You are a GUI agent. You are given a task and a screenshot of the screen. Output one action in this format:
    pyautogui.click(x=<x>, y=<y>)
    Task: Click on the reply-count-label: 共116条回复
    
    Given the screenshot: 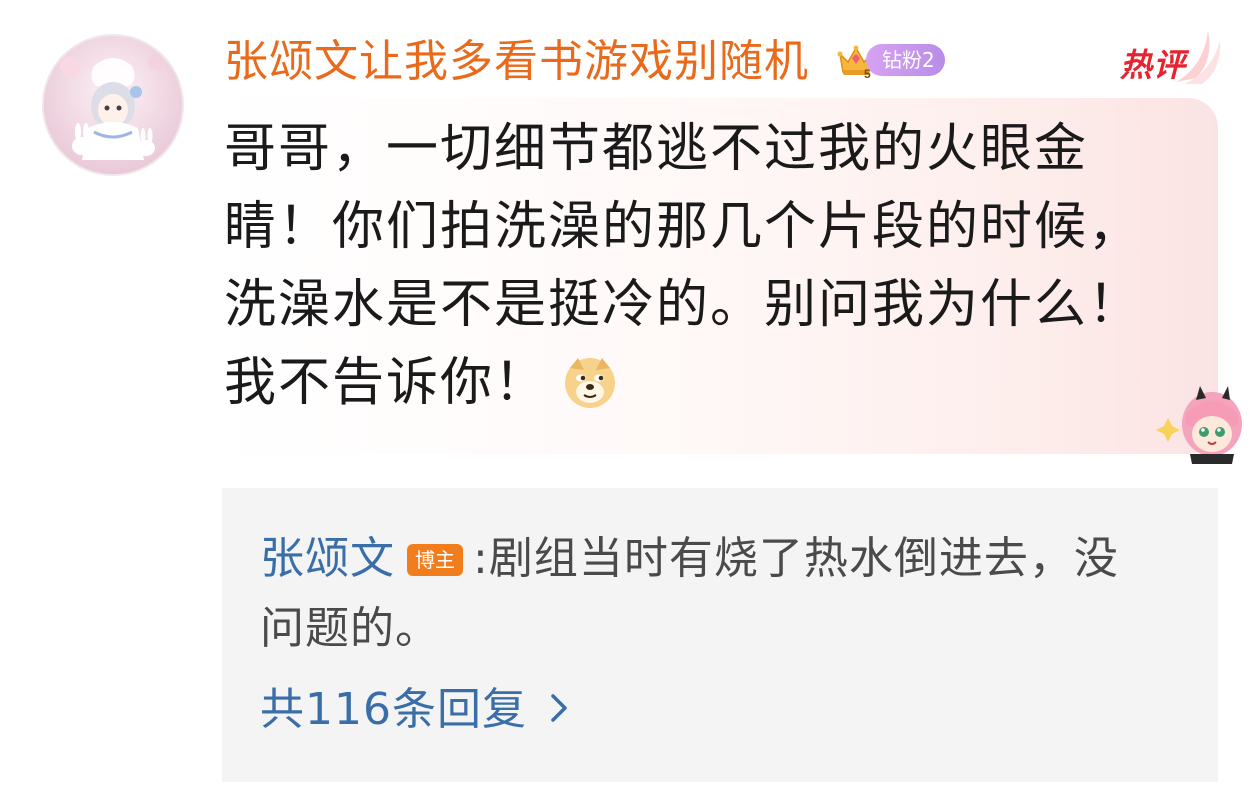 What is the action you would take?
    pyautogui.click(x=393, y=709)
    